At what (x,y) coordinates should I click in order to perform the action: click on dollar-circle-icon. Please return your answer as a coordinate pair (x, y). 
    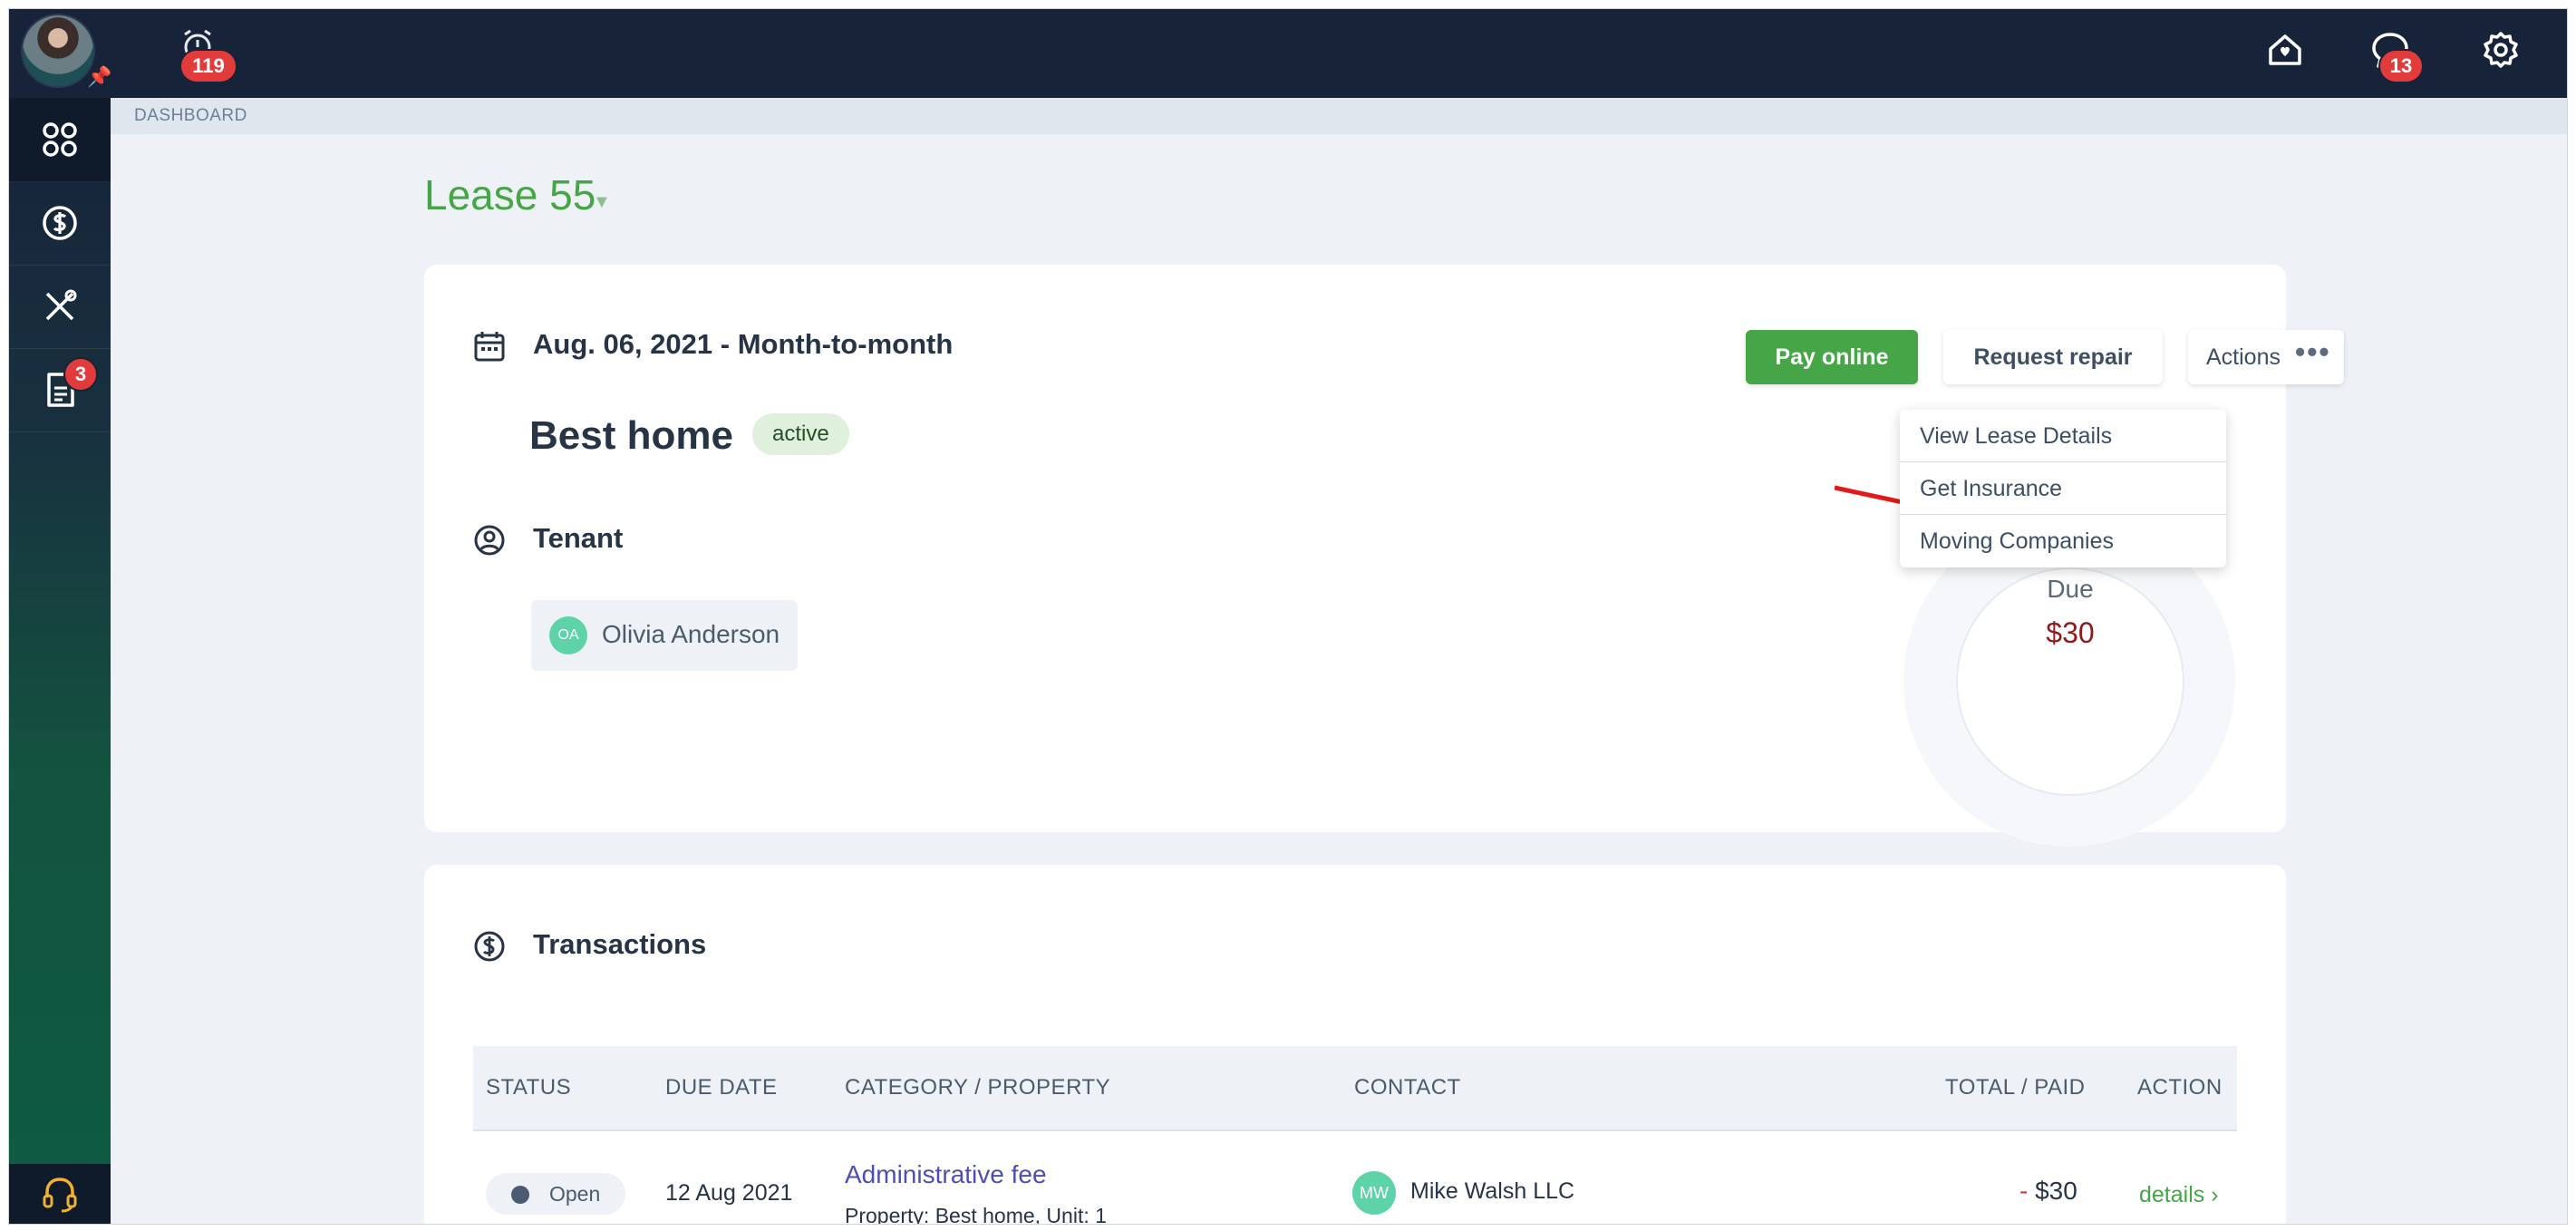
    Looking at the image, I should click on (489, 946).